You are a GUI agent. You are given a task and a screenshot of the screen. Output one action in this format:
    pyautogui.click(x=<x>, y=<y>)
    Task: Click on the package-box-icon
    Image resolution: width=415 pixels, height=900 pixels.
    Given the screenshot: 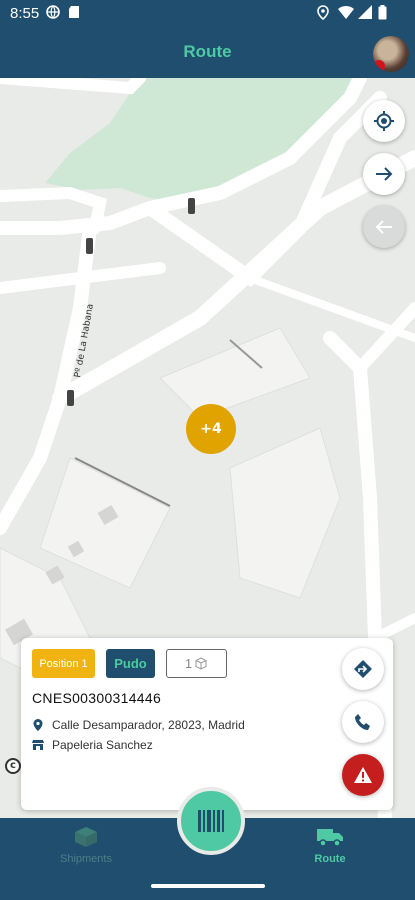 What is the action you would take?
    pyautogui.click(x=86, y=837)
    